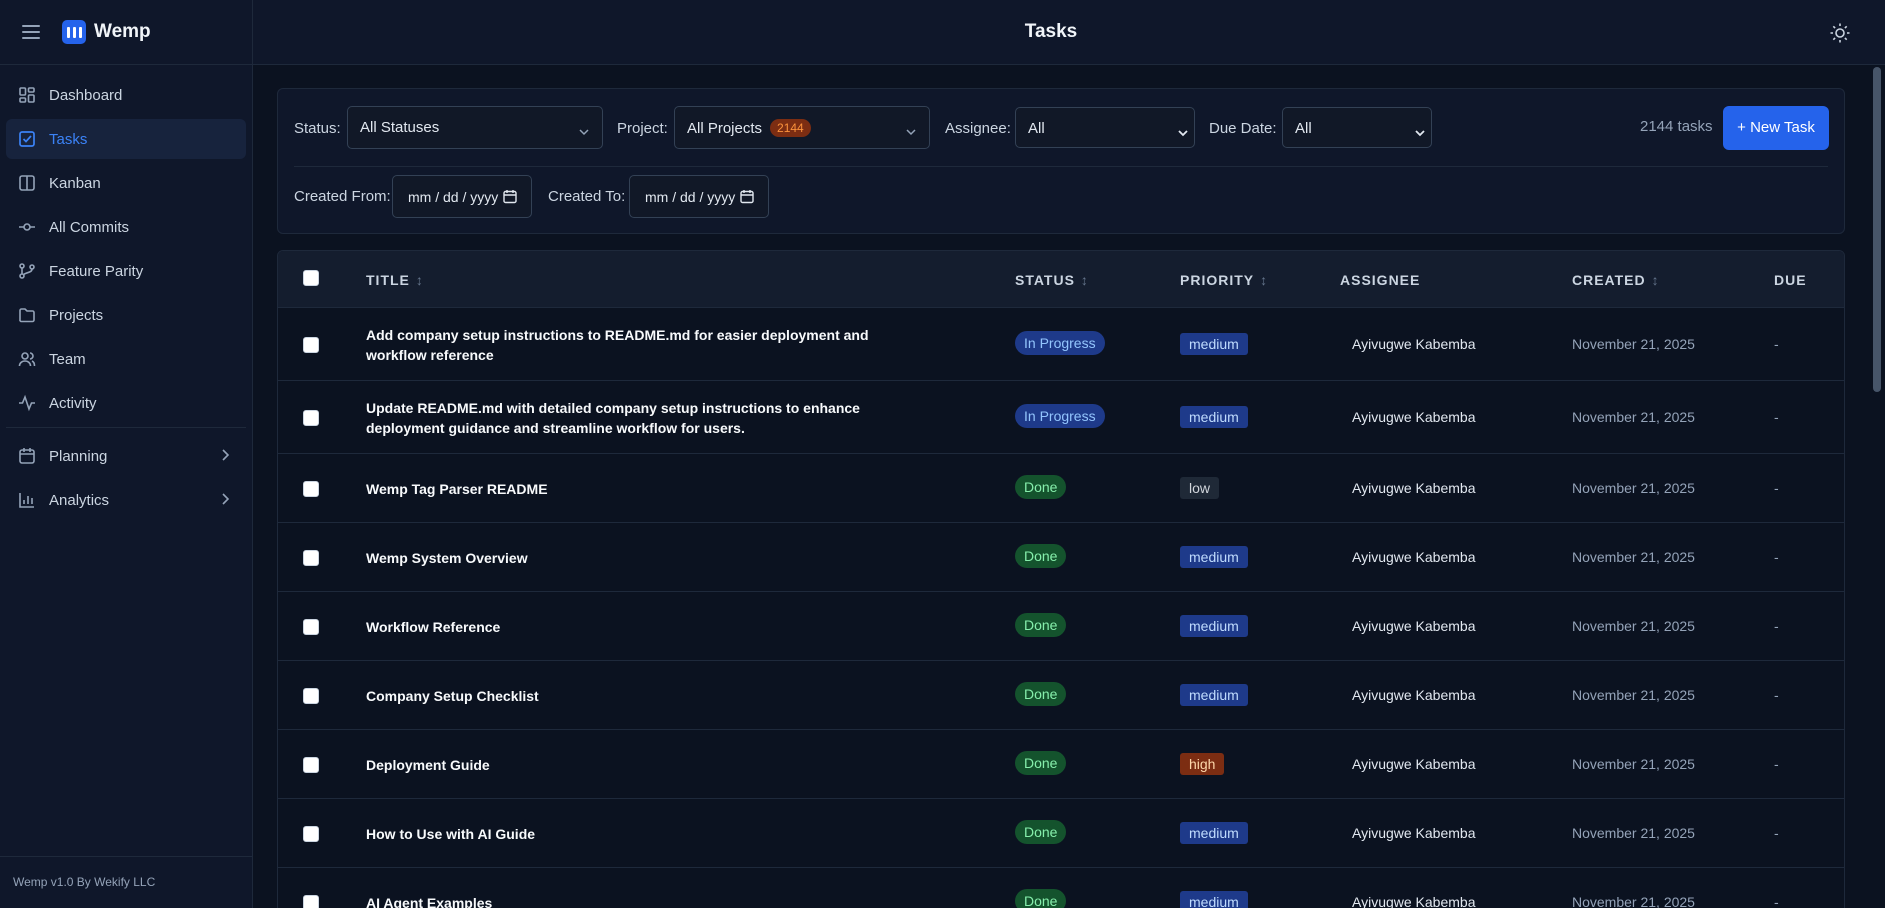 Image resolution: width=1885 pixels, height=908 pixels. I want to click on column-status: STATUS ↕, so click(1051, 280).